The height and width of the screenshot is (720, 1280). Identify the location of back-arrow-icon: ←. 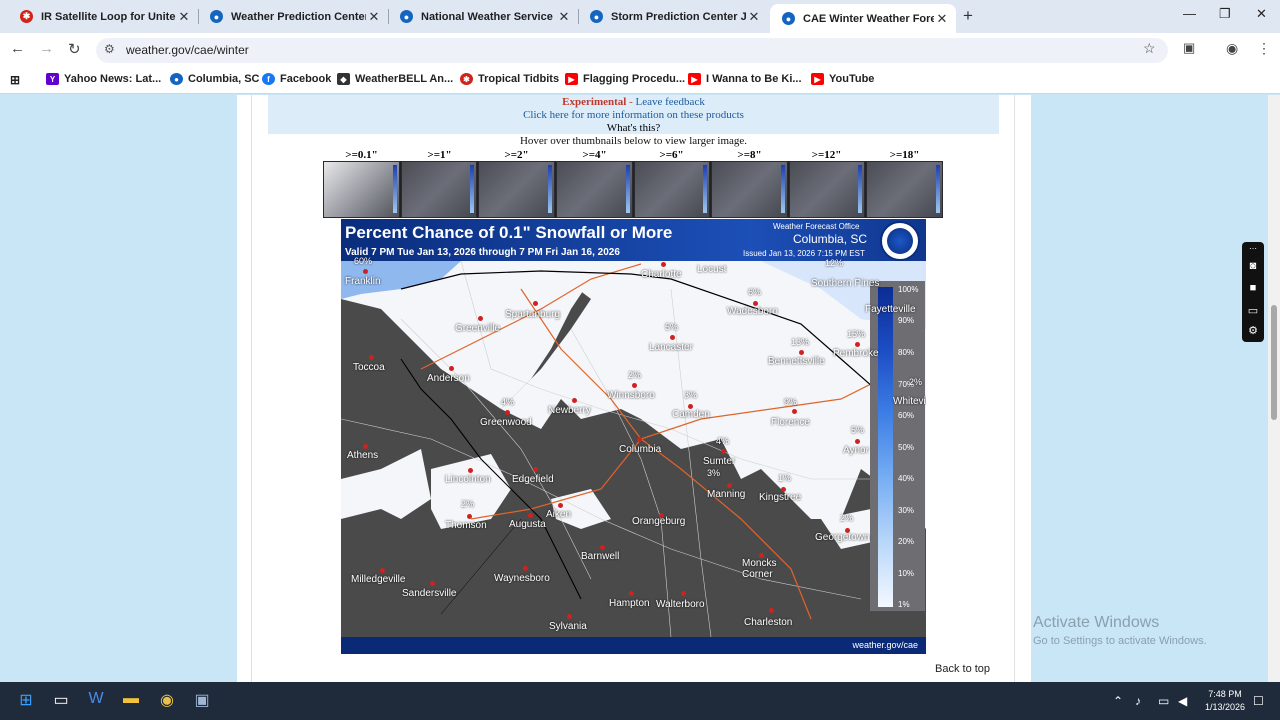
(17, 48).